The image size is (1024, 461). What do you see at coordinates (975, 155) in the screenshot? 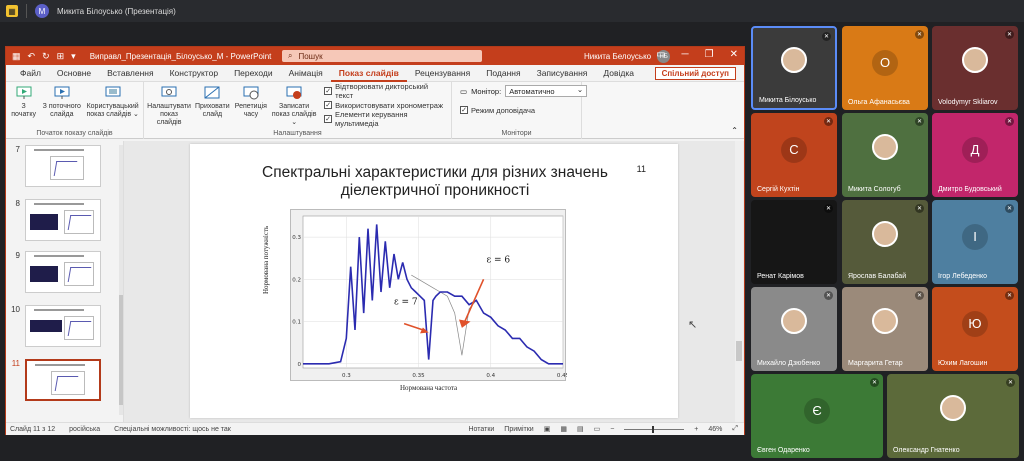
I see `participant-tile: Д ✕ Дмитро Будовський` at bounding box center [975, 155].